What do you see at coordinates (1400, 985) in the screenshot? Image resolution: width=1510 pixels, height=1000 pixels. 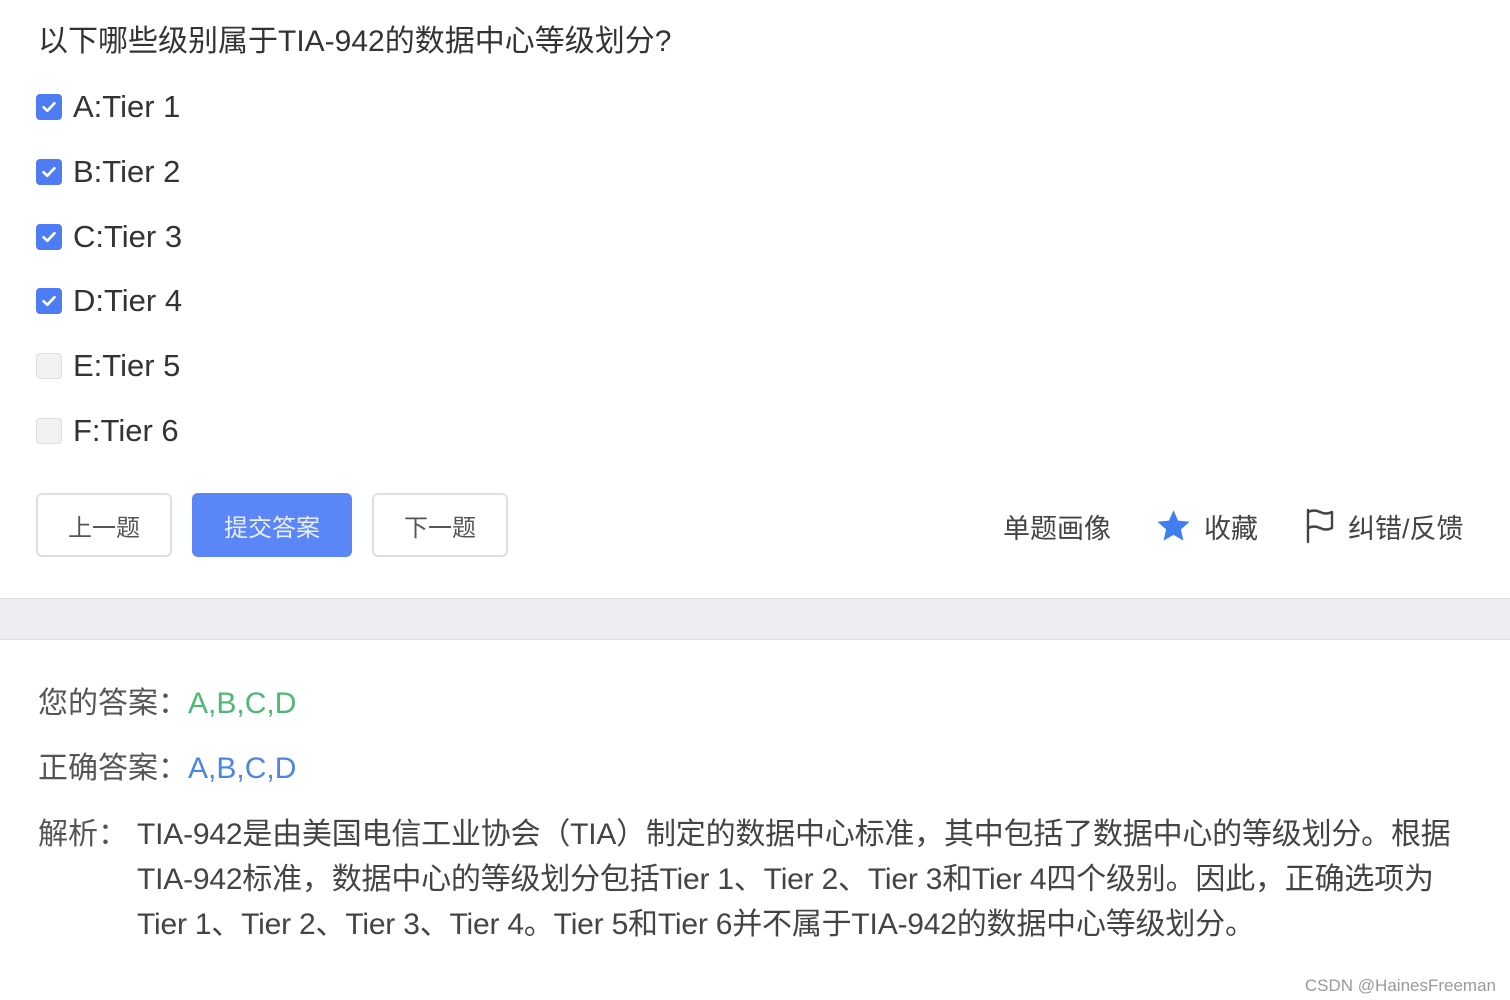 I see `watermark: CSDN @HainesFreeman` at bounding box center [1400, 985].